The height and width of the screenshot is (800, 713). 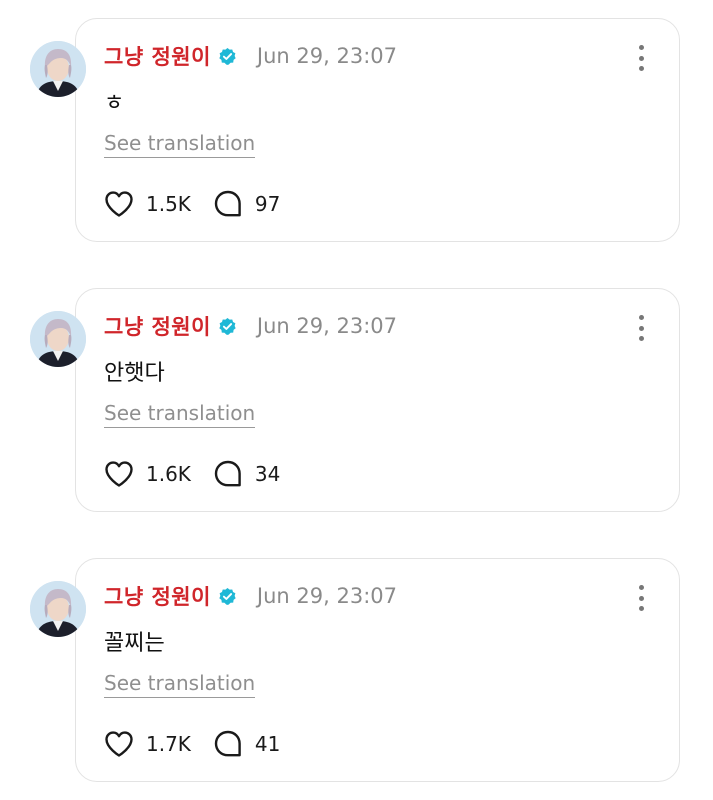 I want to click on like-button: 1.7K, so click(x=147, y=744).